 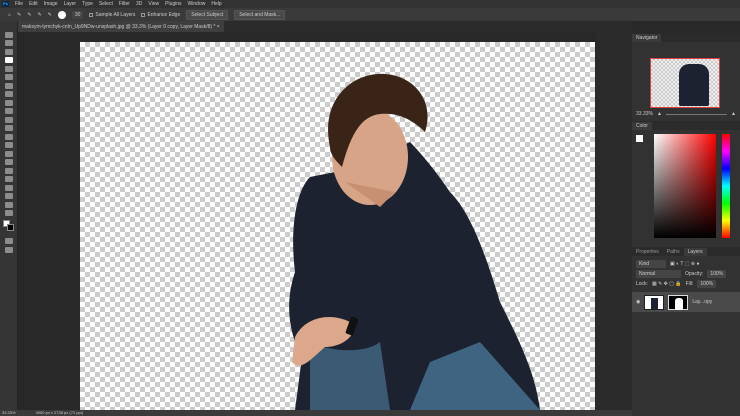 What do you see at coordinates (8, 227) in the screenshot?
I see `color-swatches` at bounding box center [8, 227].